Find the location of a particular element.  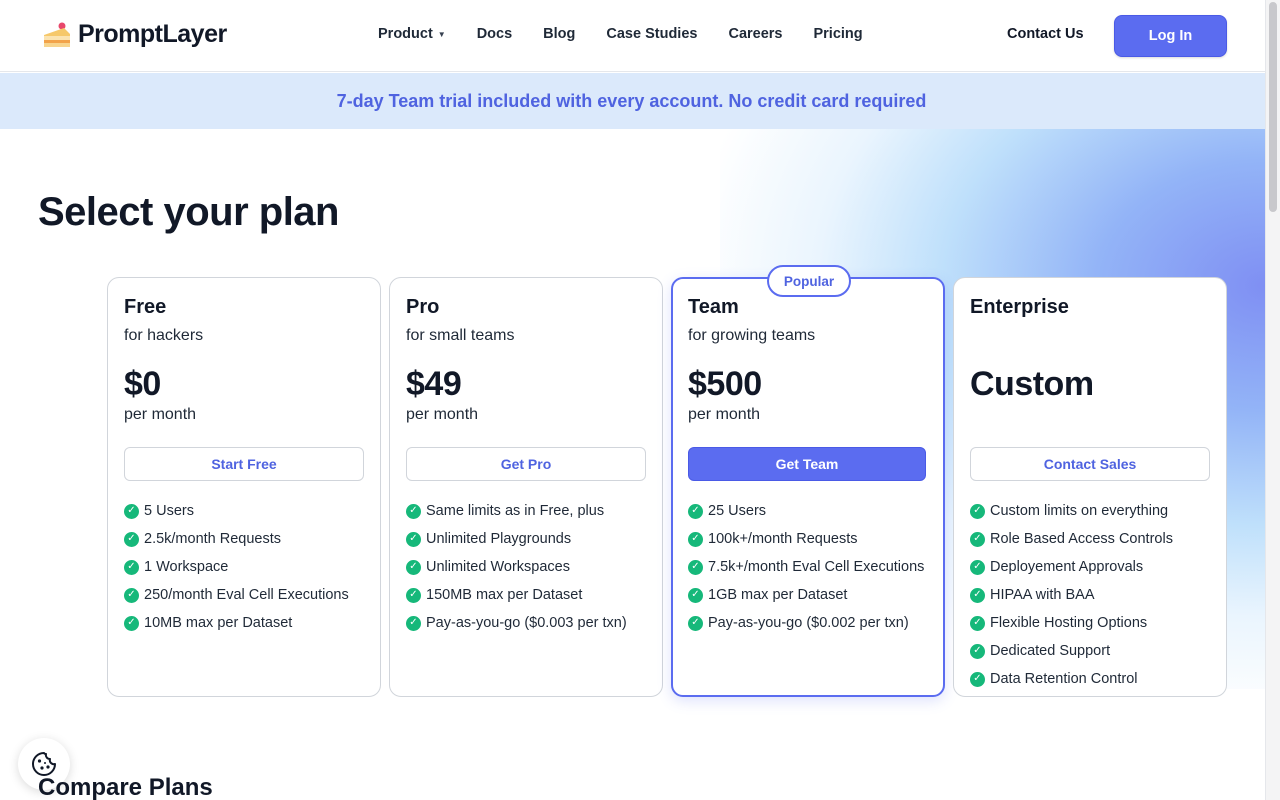

get-team-button: Get Team is located at coordinates (807, 464).